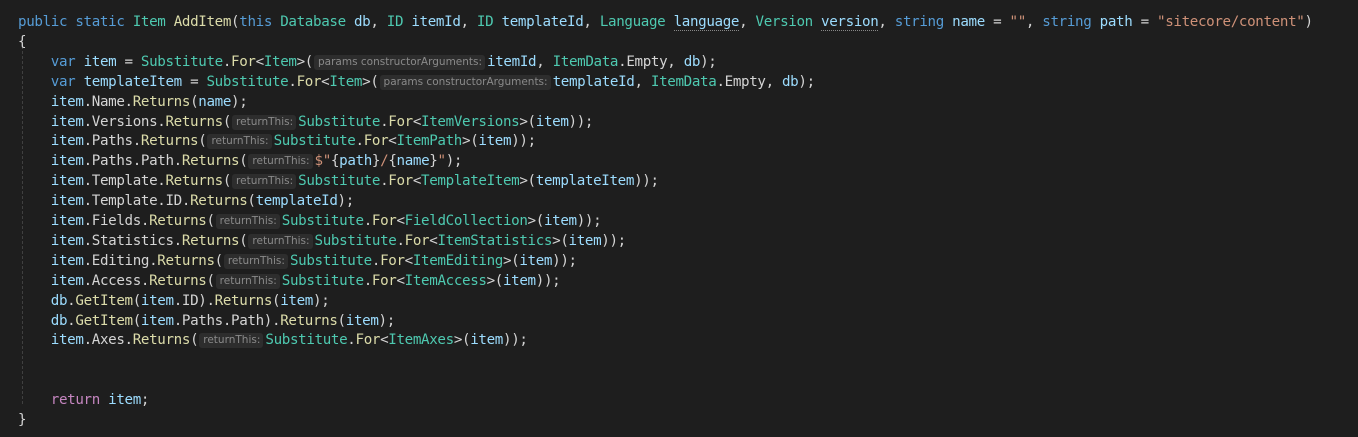 The width and height of the screenshot is (1358, 437). Describe the element at coordinates (512, 61) in the screenshot. I see `code-token: itemId` at that location.